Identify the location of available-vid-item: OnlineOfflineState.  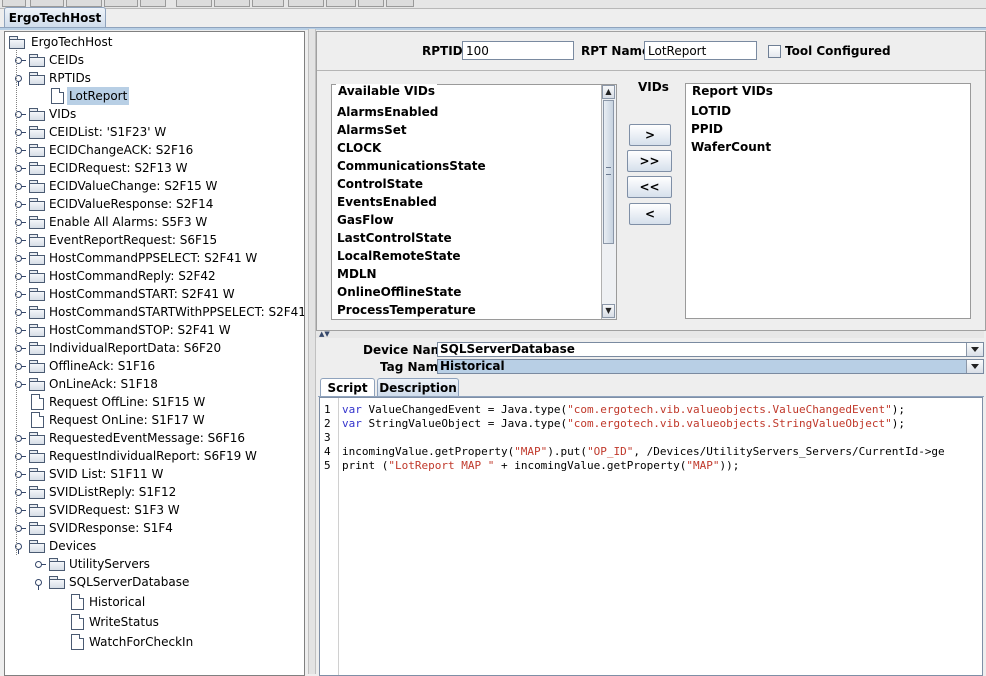
(399, 292).